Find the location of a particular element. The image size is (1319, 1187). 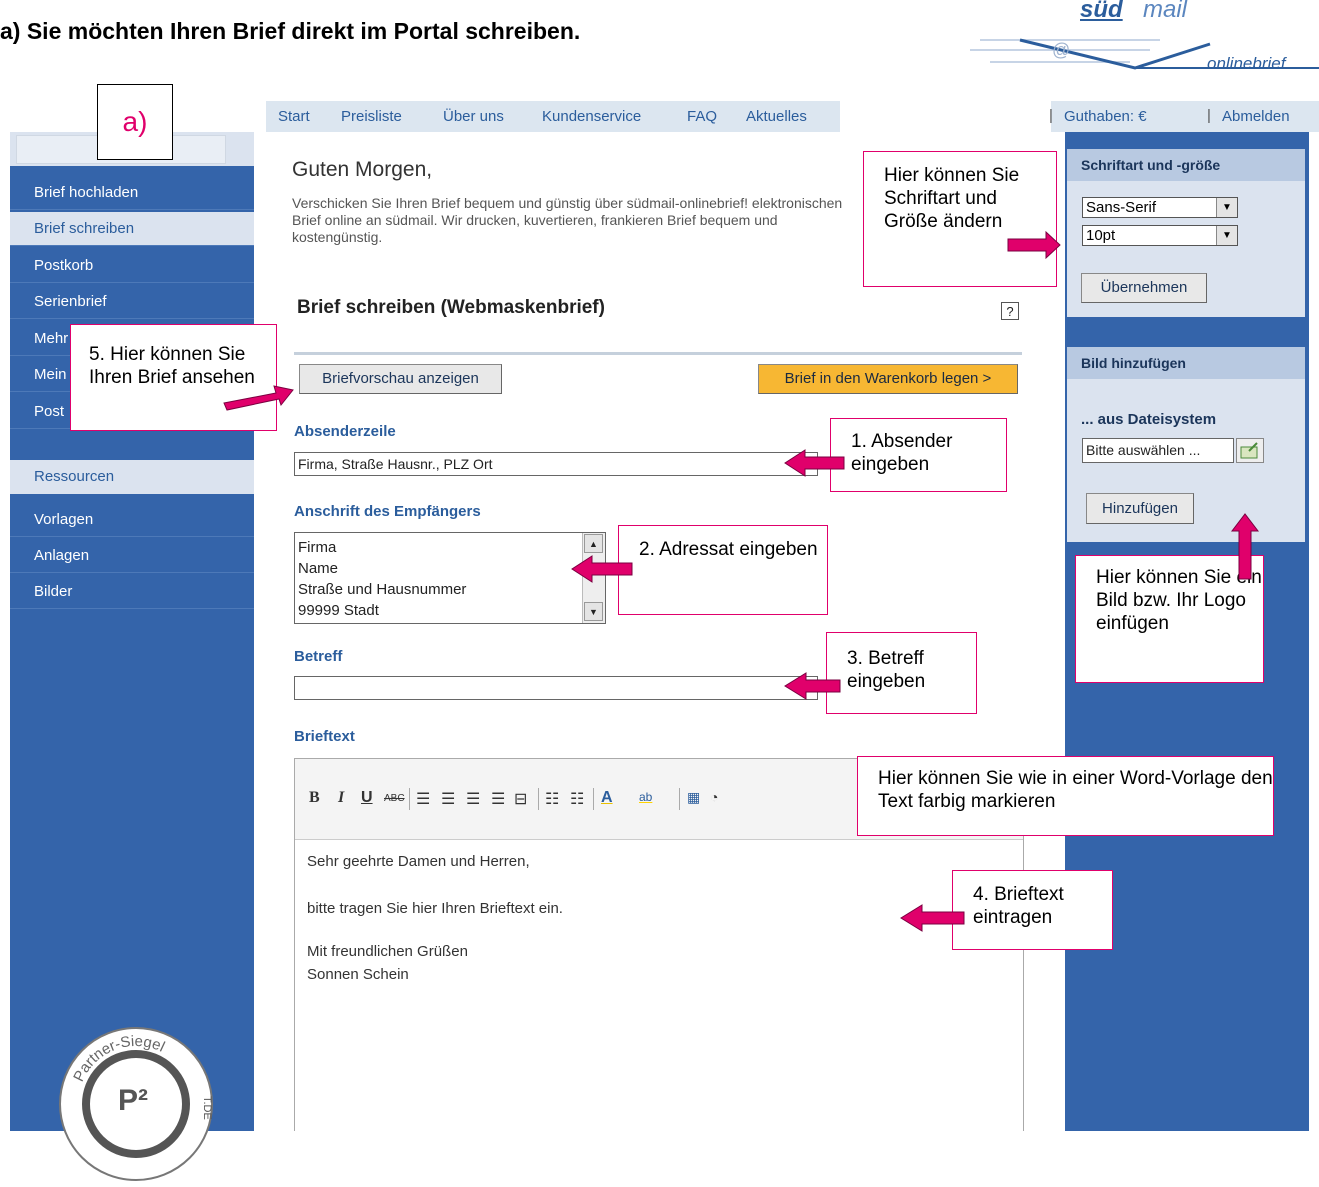

arrow-up-left-icon is located at coordinates (258, 398).